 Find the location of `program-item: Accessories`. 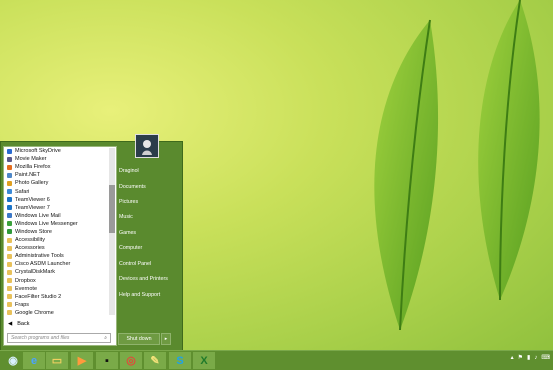

program-item: Accessories is located at coordinates (55, 248).